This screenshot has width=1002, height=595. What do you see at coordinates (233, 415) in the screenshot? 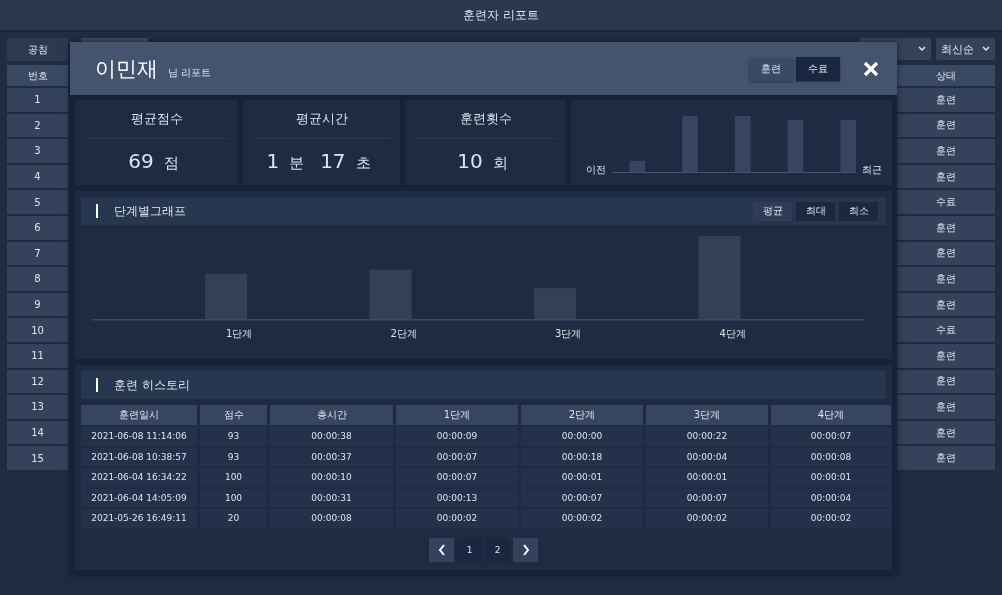
I see `column-header: 점수` at bounding box center [233, 415].